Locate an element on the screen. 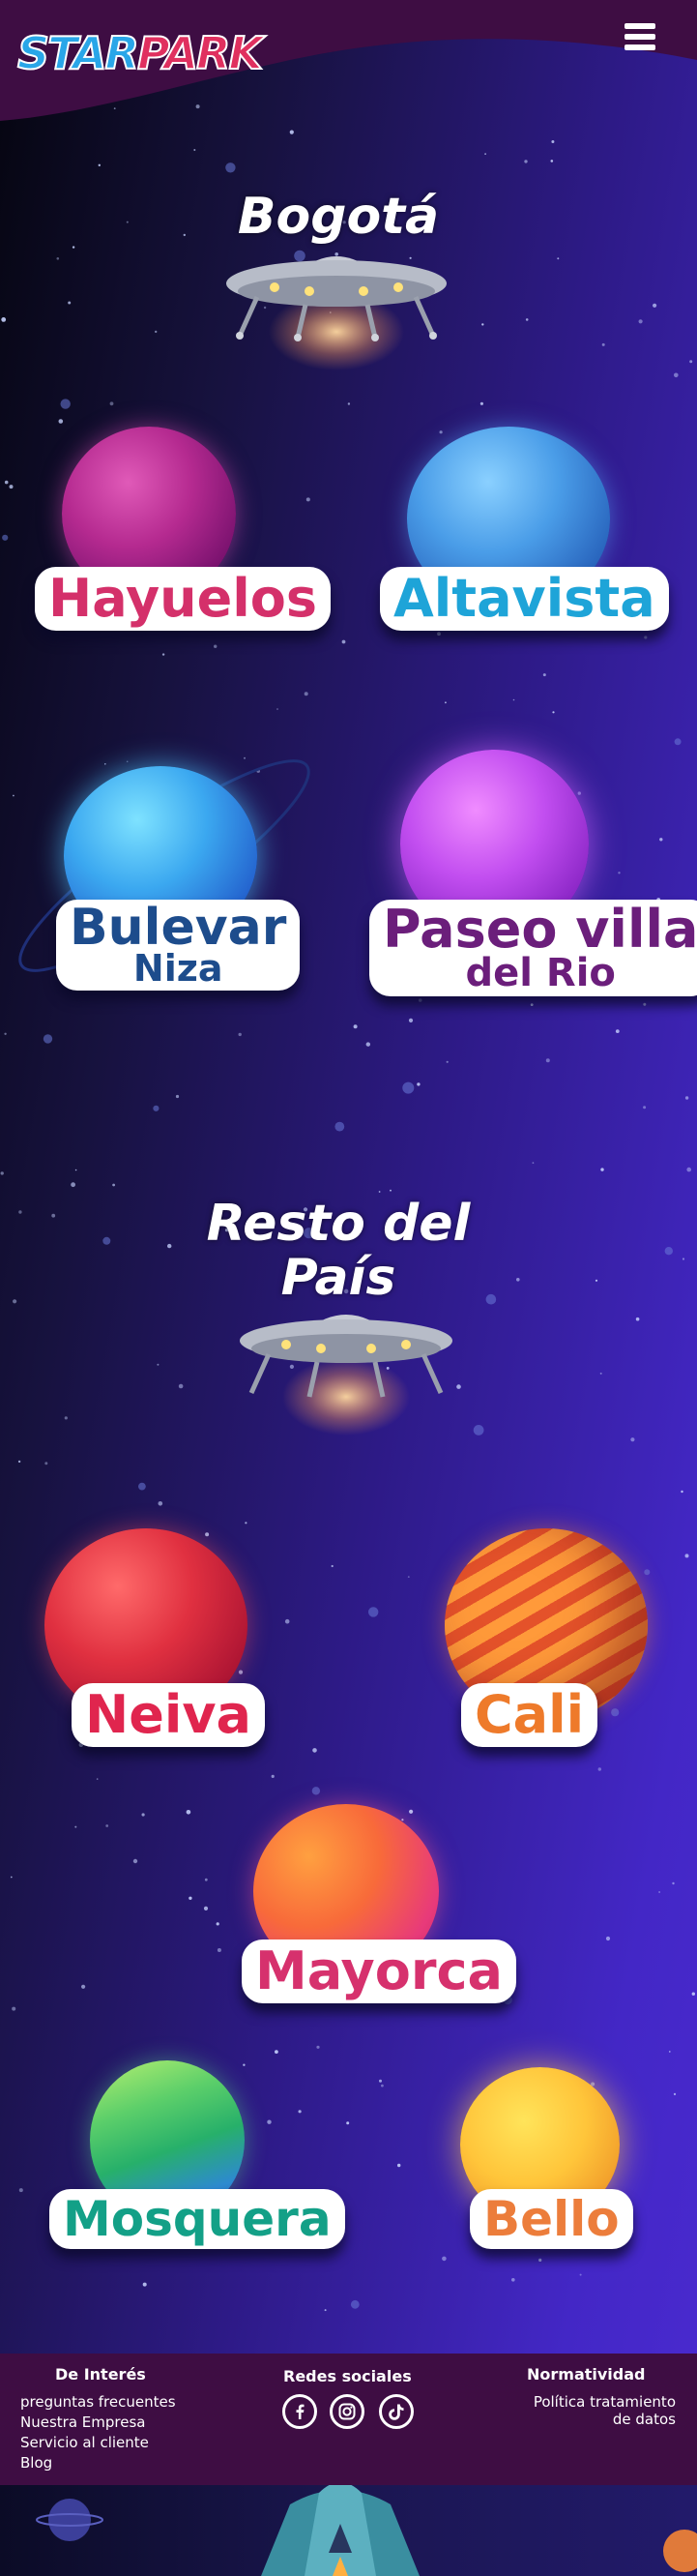 This screenshot has width=697, height=2576. park-name: Cali is located at coordinates (530, 1714).